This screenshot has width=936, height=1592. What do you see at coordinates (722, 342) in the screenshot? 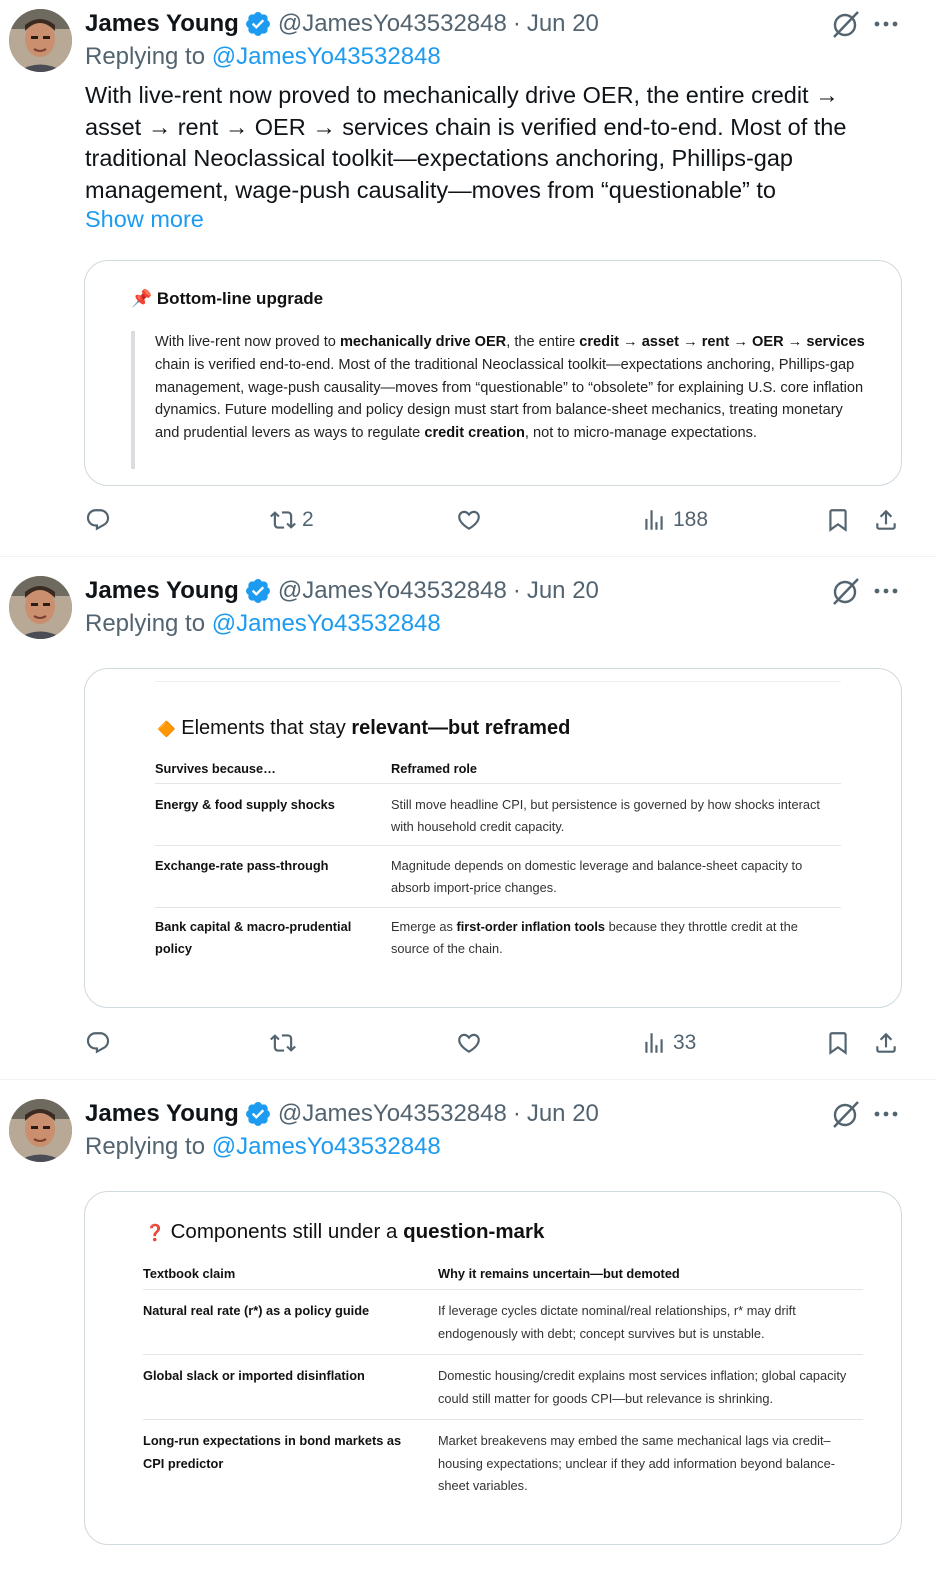
I see `bold-text-segment: credit → asset → rent → OER → services` at bounding box center [722, 342].